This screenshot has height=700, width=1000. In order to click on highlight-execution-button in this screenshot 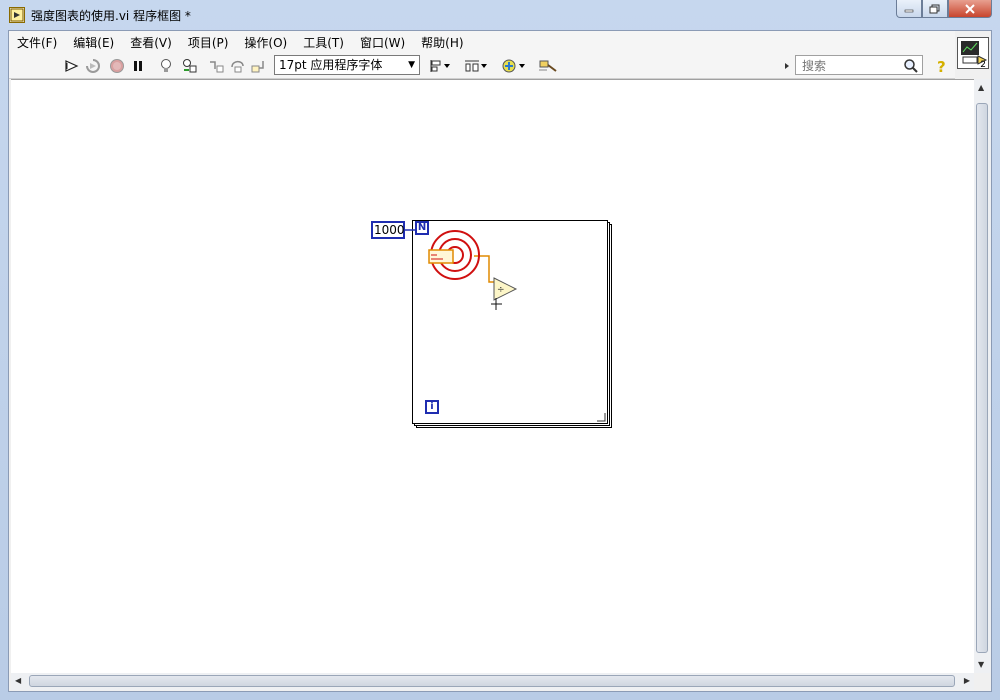, I will do `click(166, 66)`.